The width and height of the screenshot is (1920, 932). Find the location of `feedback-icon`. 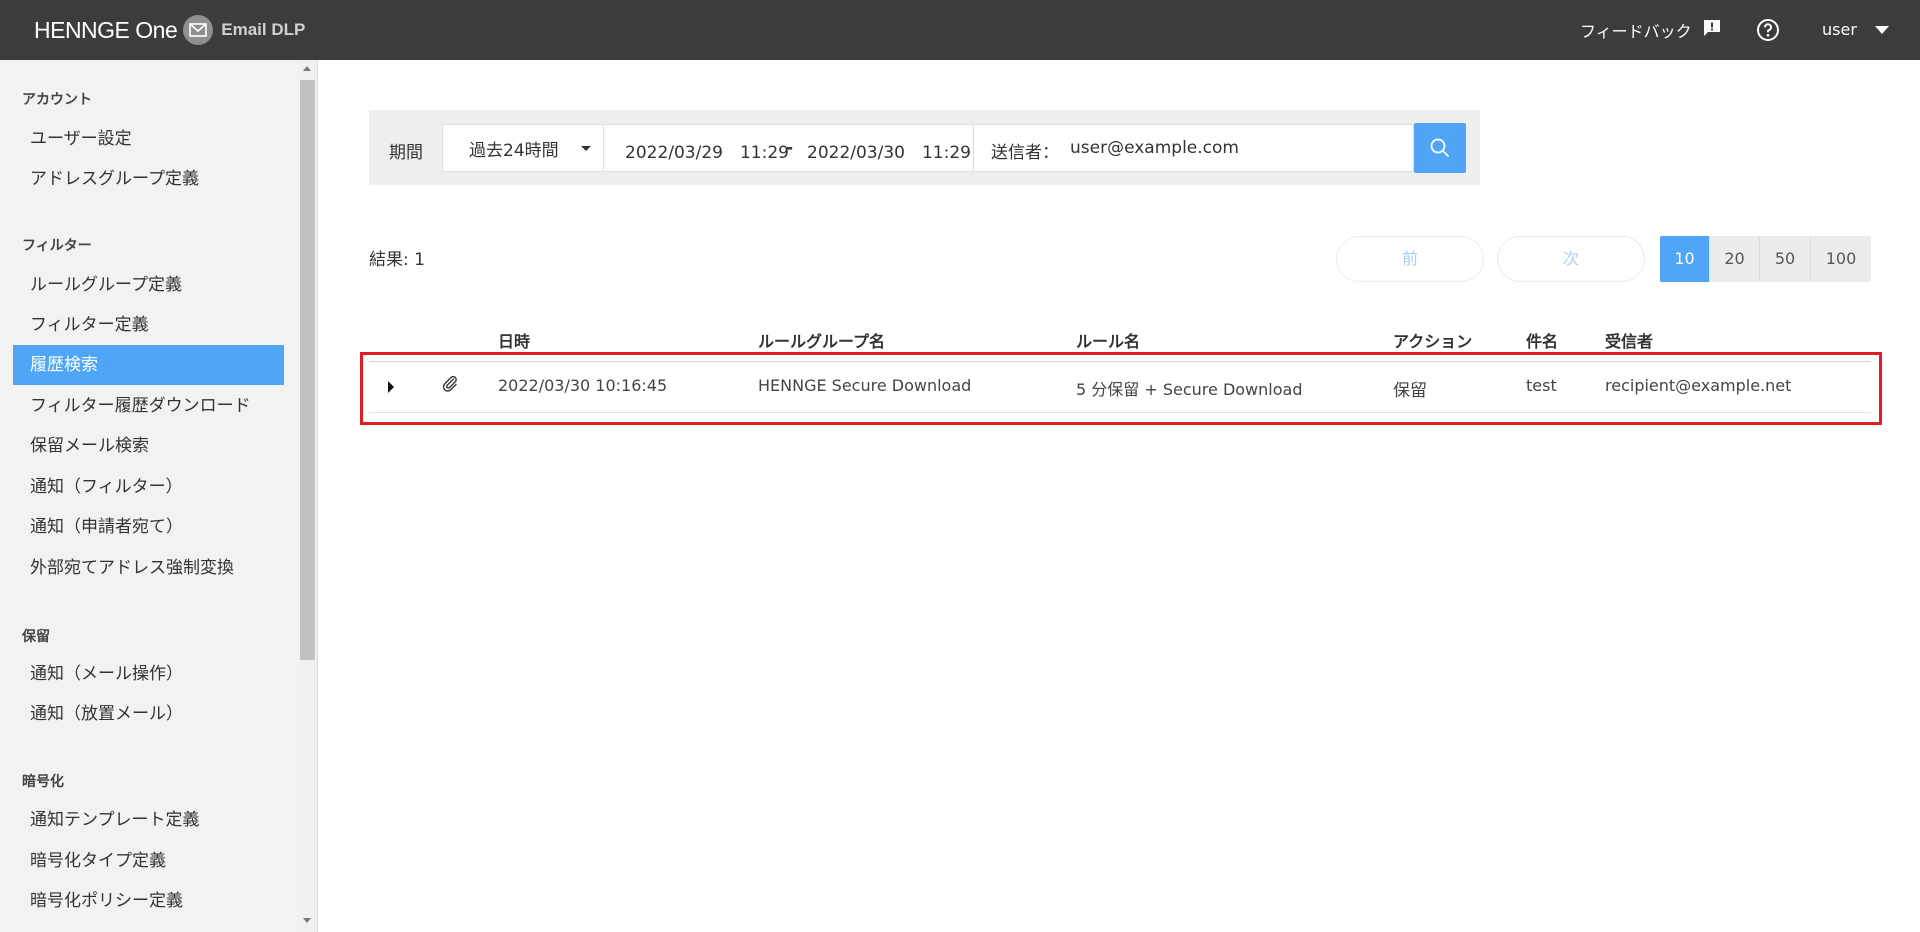

feedback-icon is located at coordinates (1712, 30).